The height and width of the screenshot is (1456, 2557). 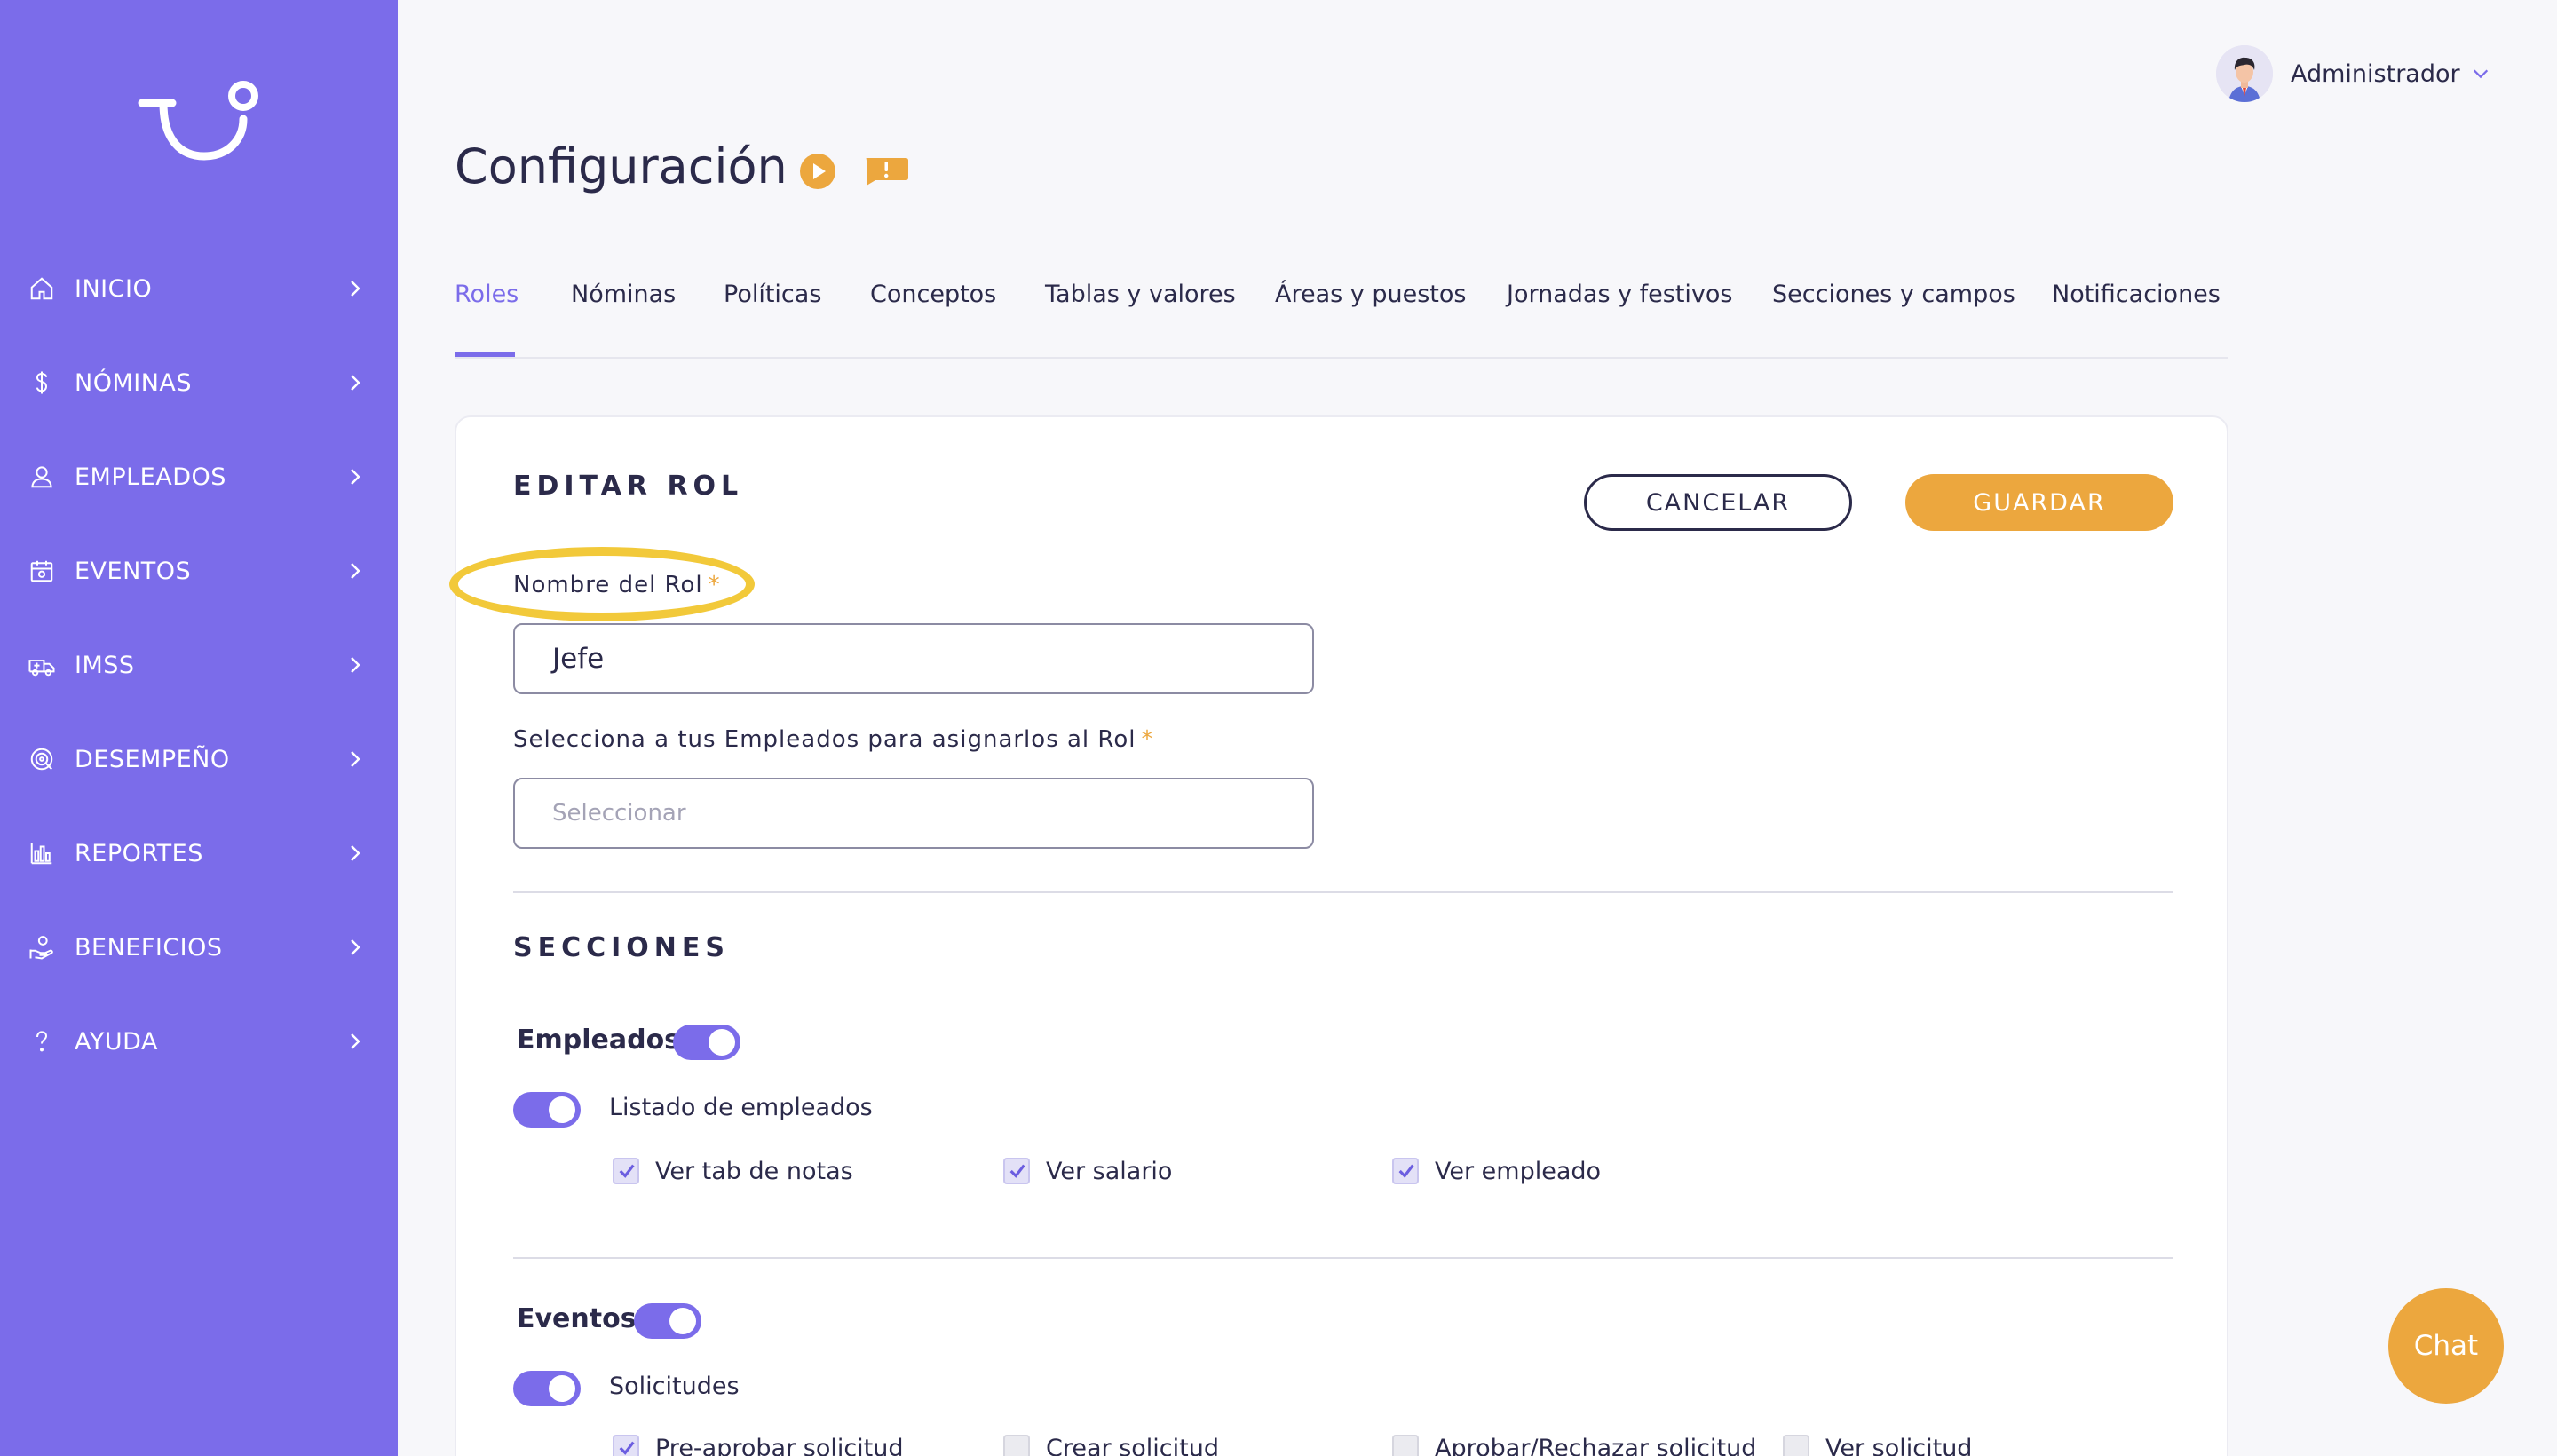 I want to click on tab-areas-puestos: Áreas y puestos, so click(x=1370, y=294).